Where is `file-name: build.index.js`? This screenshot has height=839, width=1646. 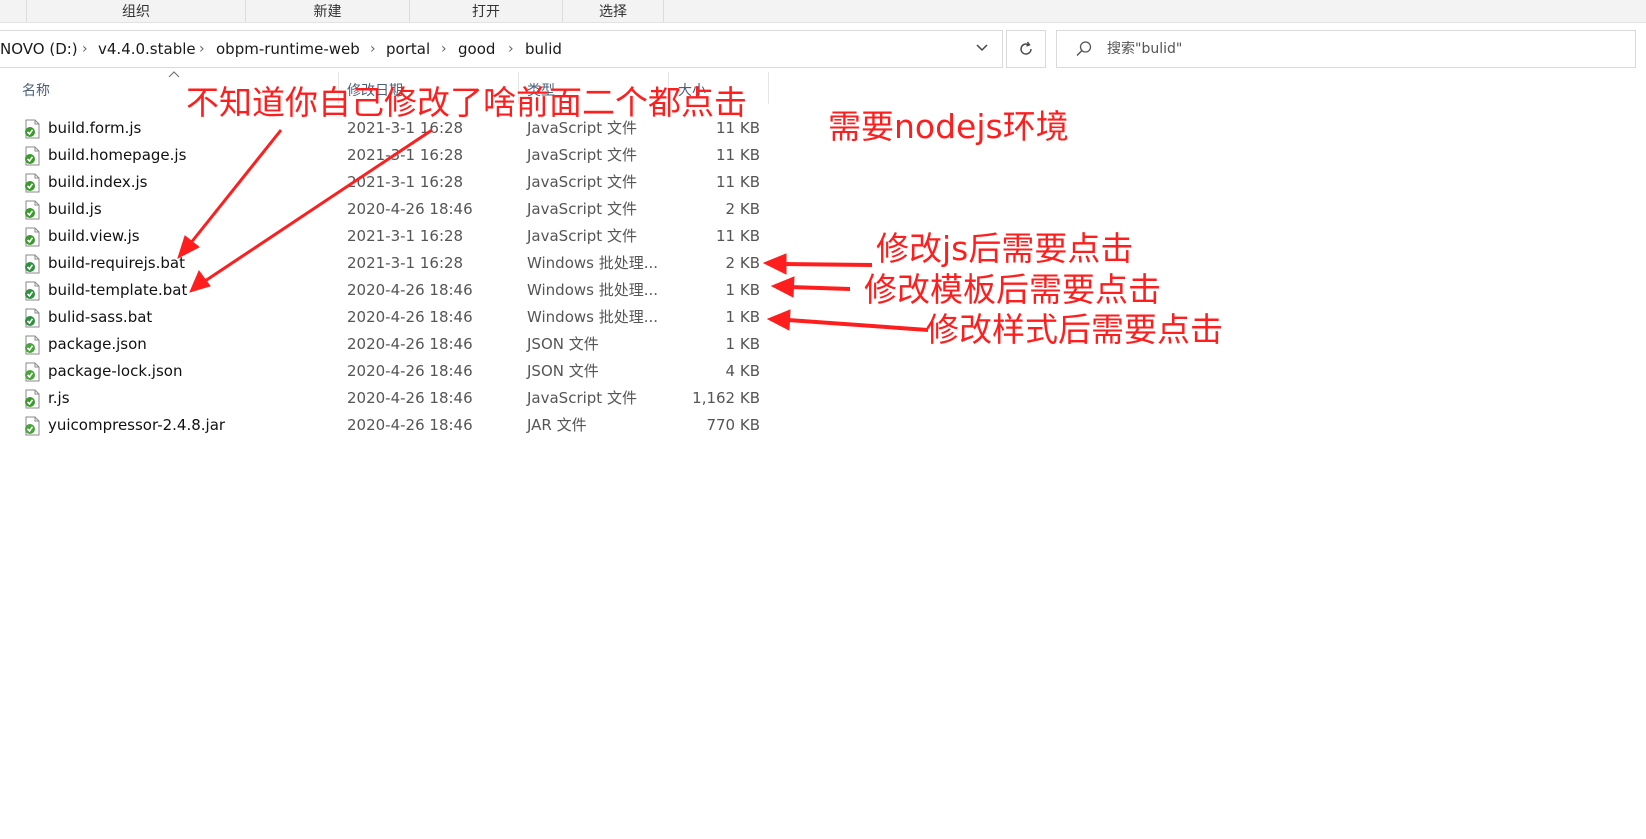 file-name: build.index.js is located at coordinates (98, 182).